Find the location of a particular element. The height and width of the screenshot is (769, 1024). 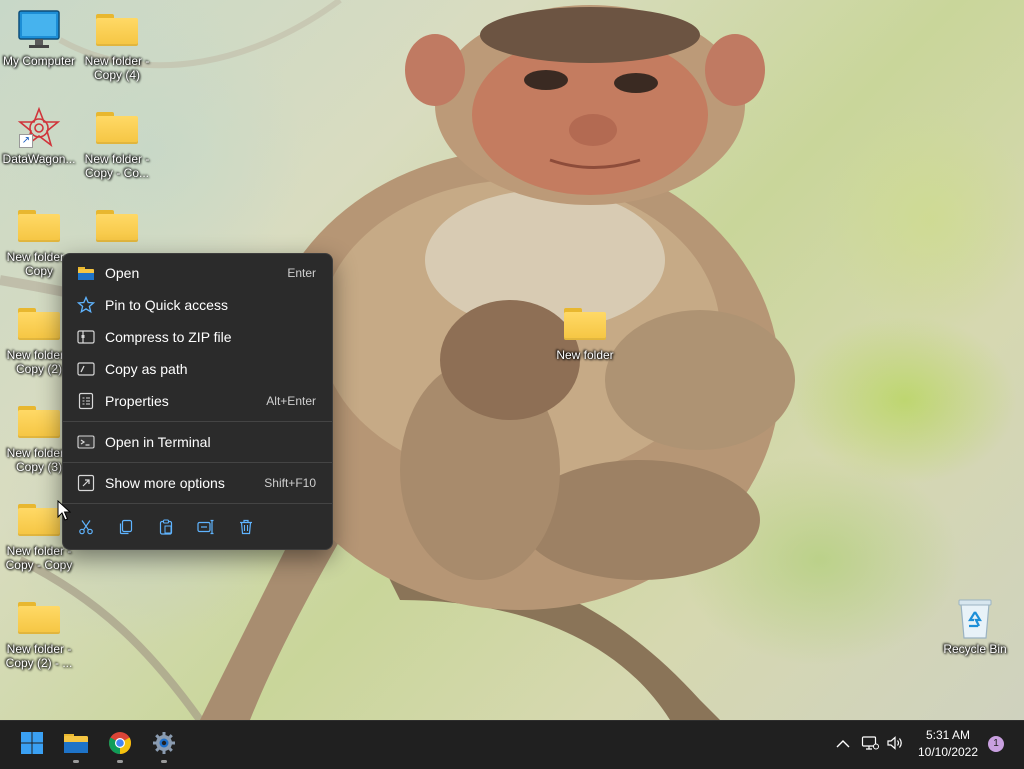

desktop-icon-folder: New folder is located at coordinates (585, 332).